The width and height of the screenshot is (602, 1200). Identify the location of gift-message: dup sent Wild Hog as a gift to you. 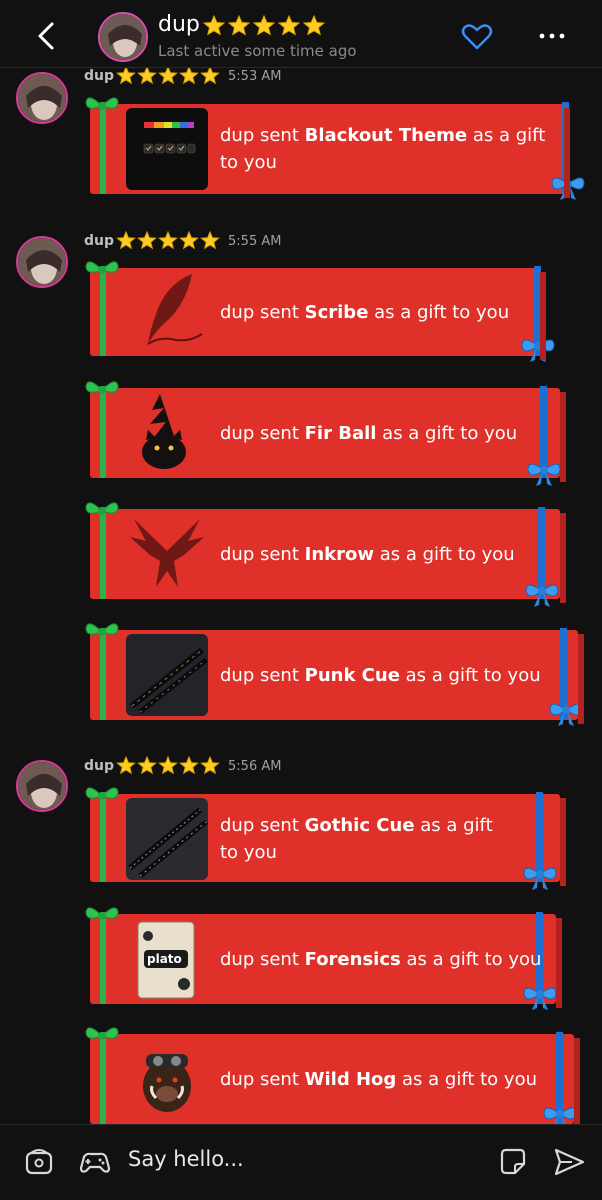
(378, 1079).